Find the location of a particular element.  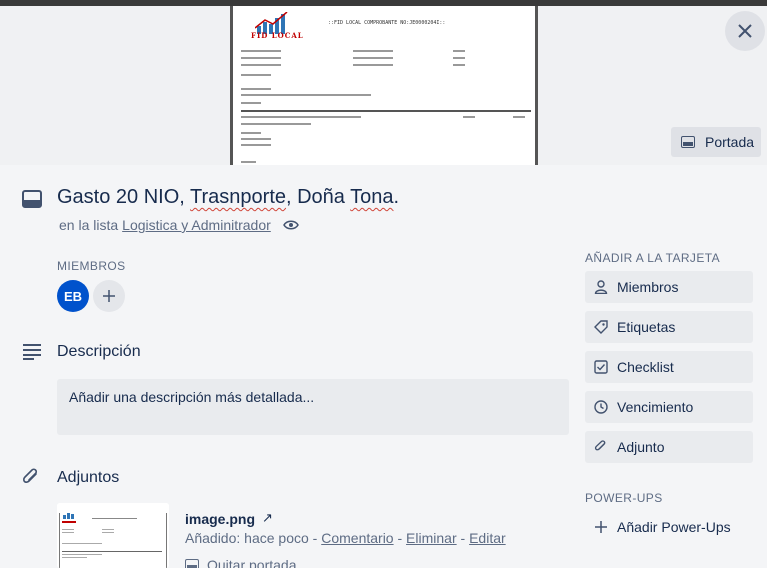

due-date-button: Vencimiento is located at coordinates (669, 407).